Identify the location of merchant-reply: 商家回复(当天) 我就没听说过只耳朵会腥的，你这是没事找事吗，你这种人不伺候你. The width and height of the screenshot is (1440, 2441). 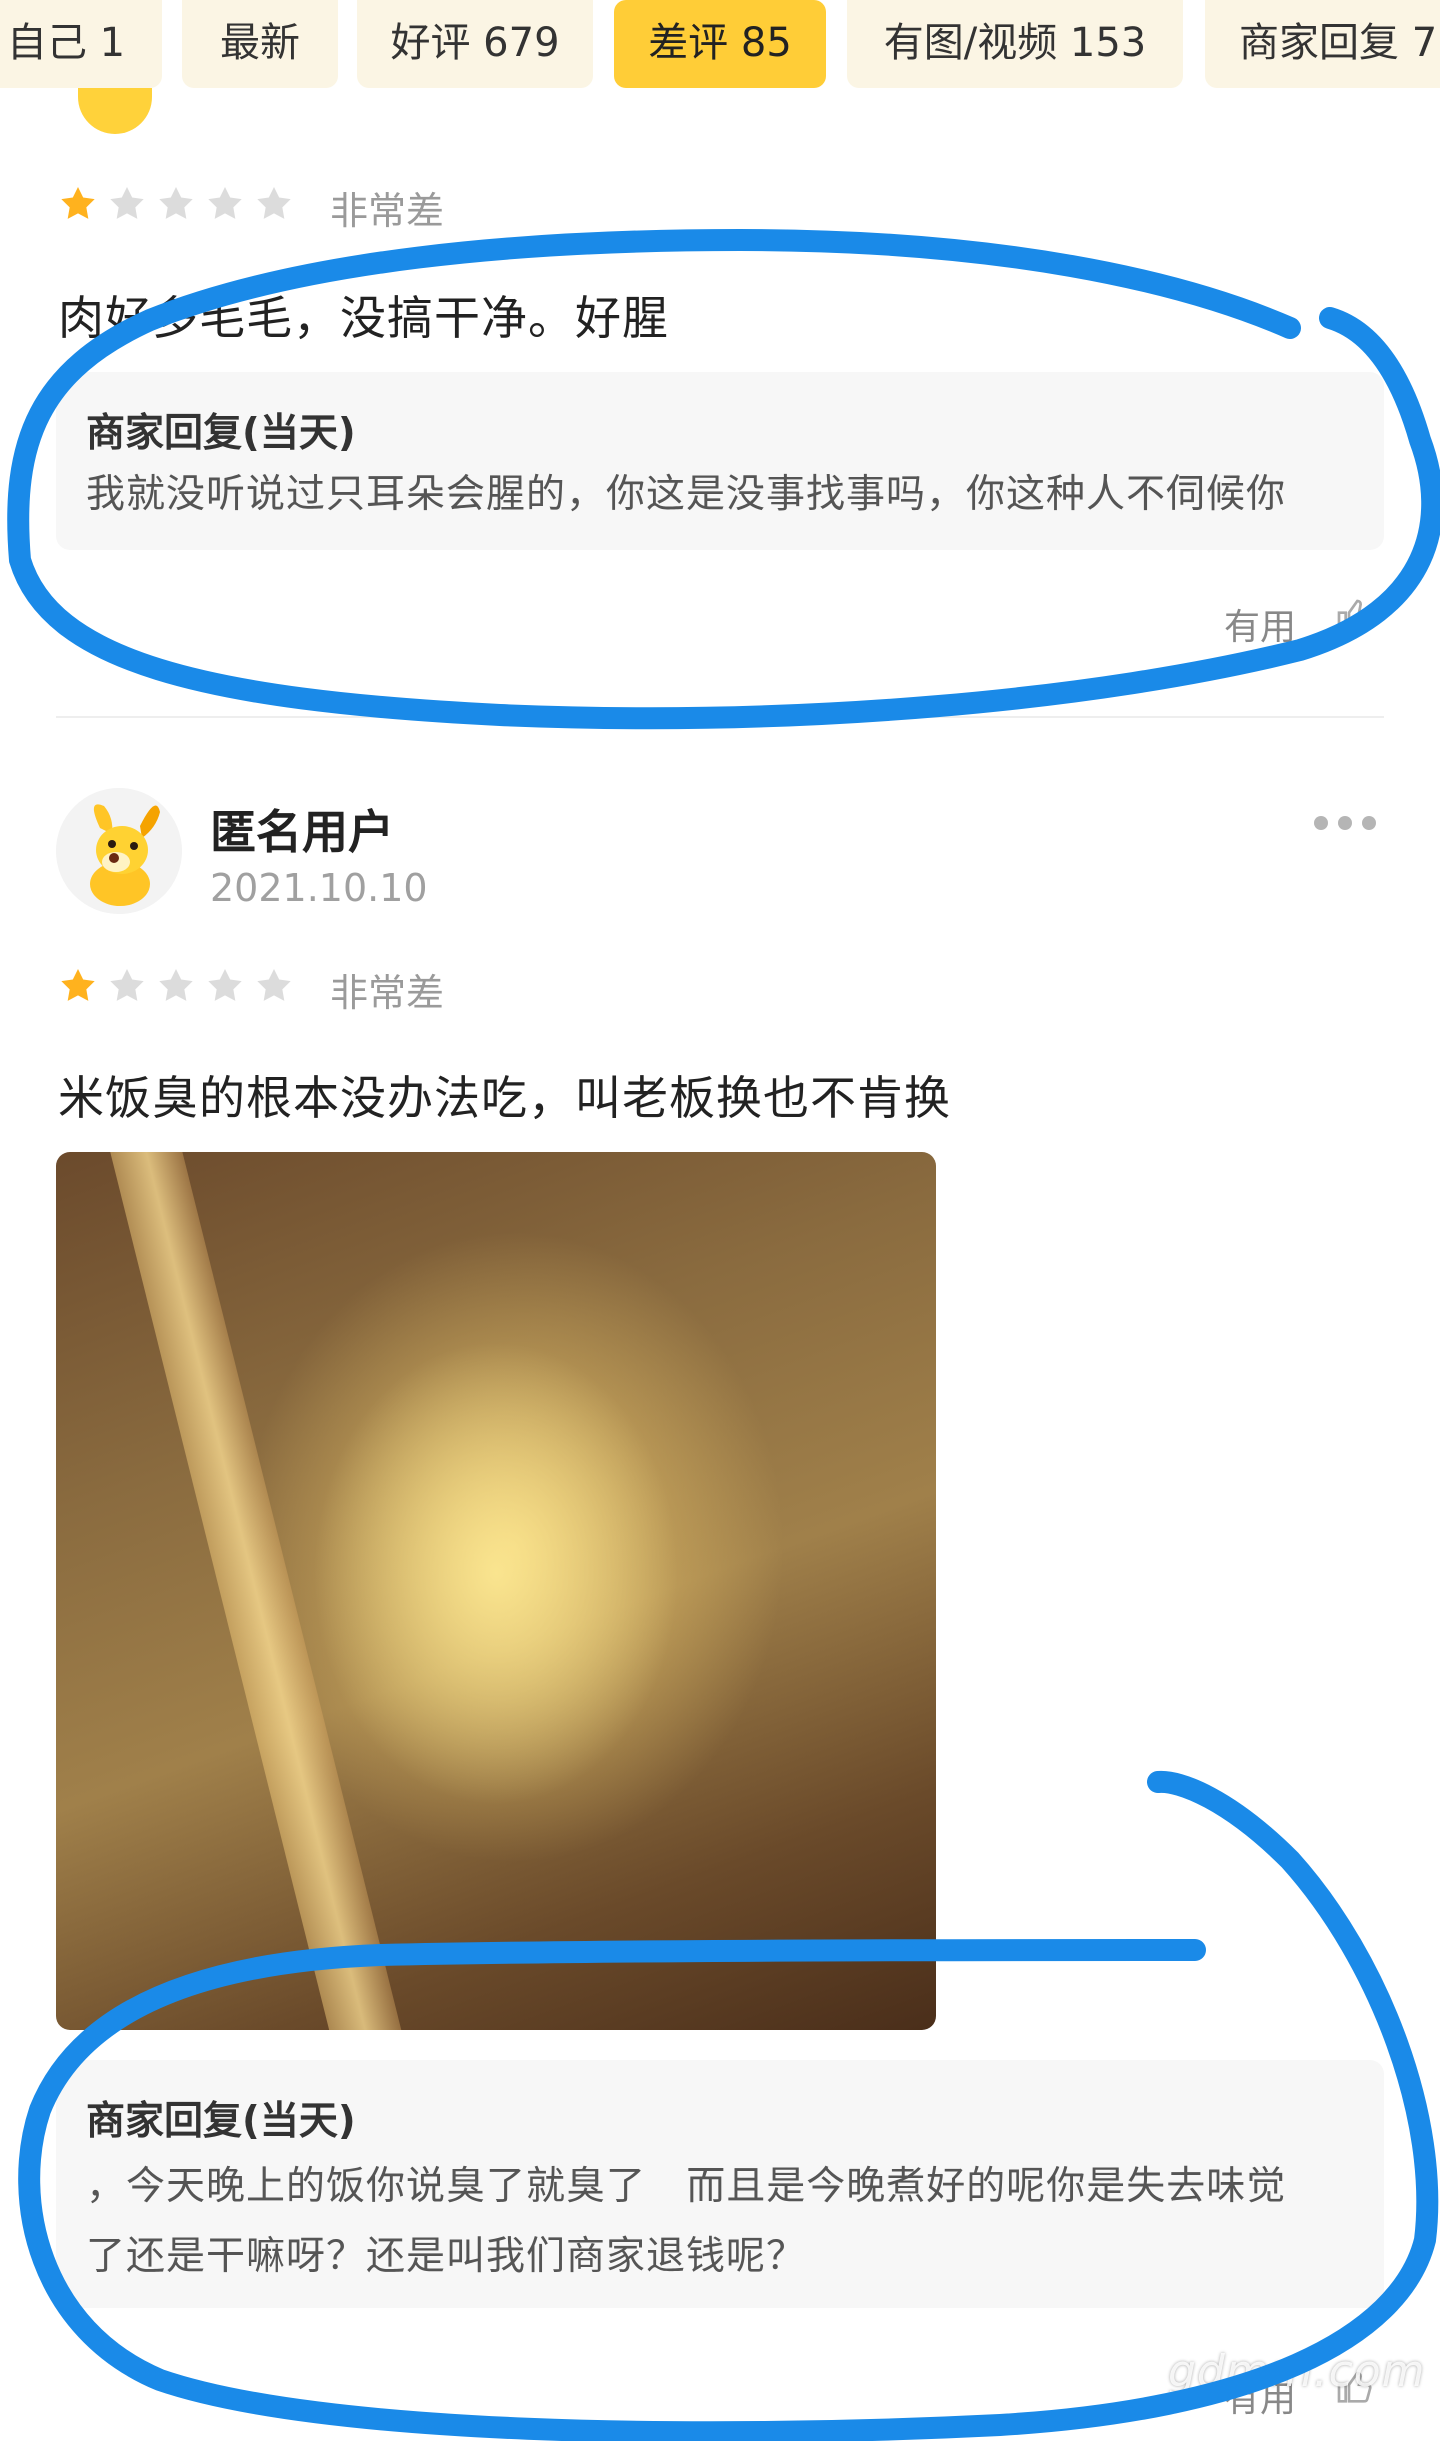
(720, 461).